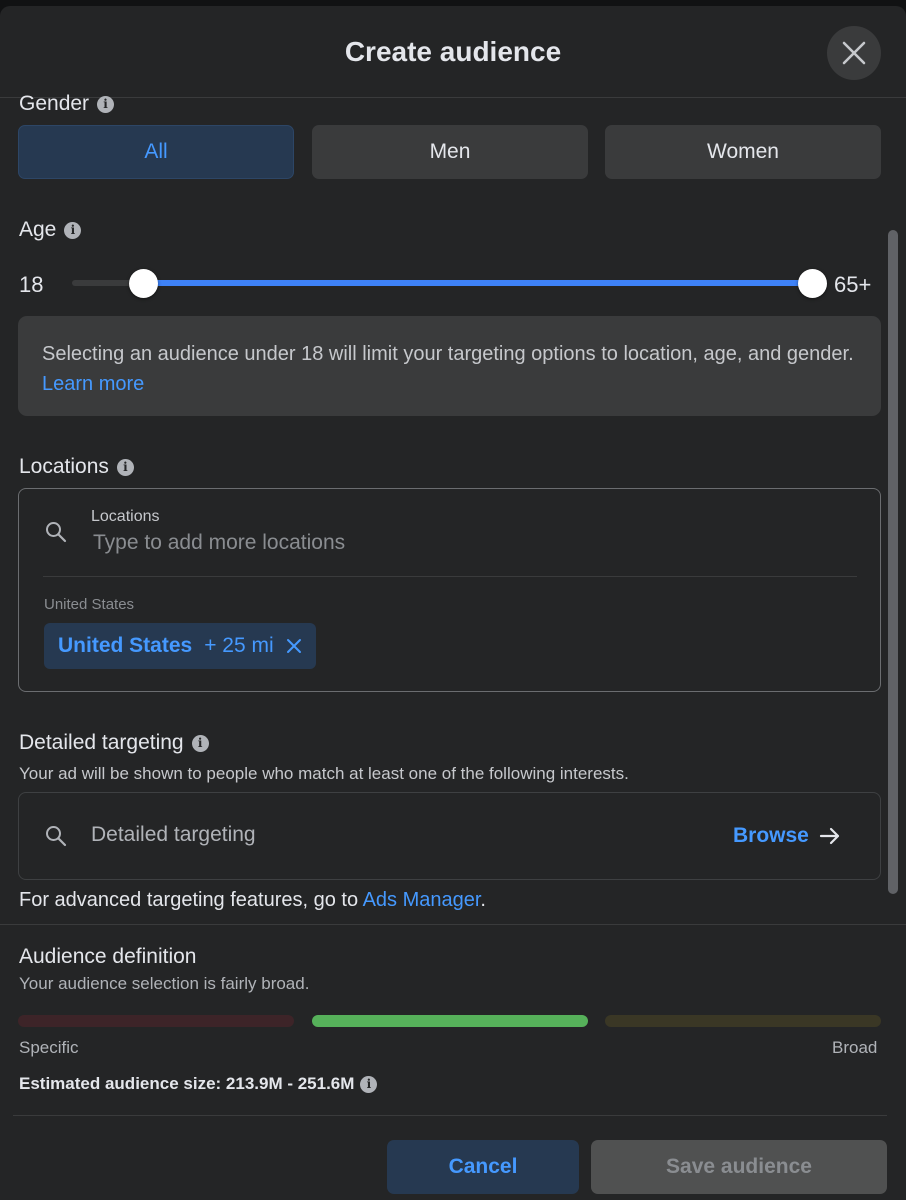 Image resolution: width=906 pixels, height=1200 pixels. I want to click on audience-definition-subtitle: Your audience selection is fairly broad., so click(164, 983).